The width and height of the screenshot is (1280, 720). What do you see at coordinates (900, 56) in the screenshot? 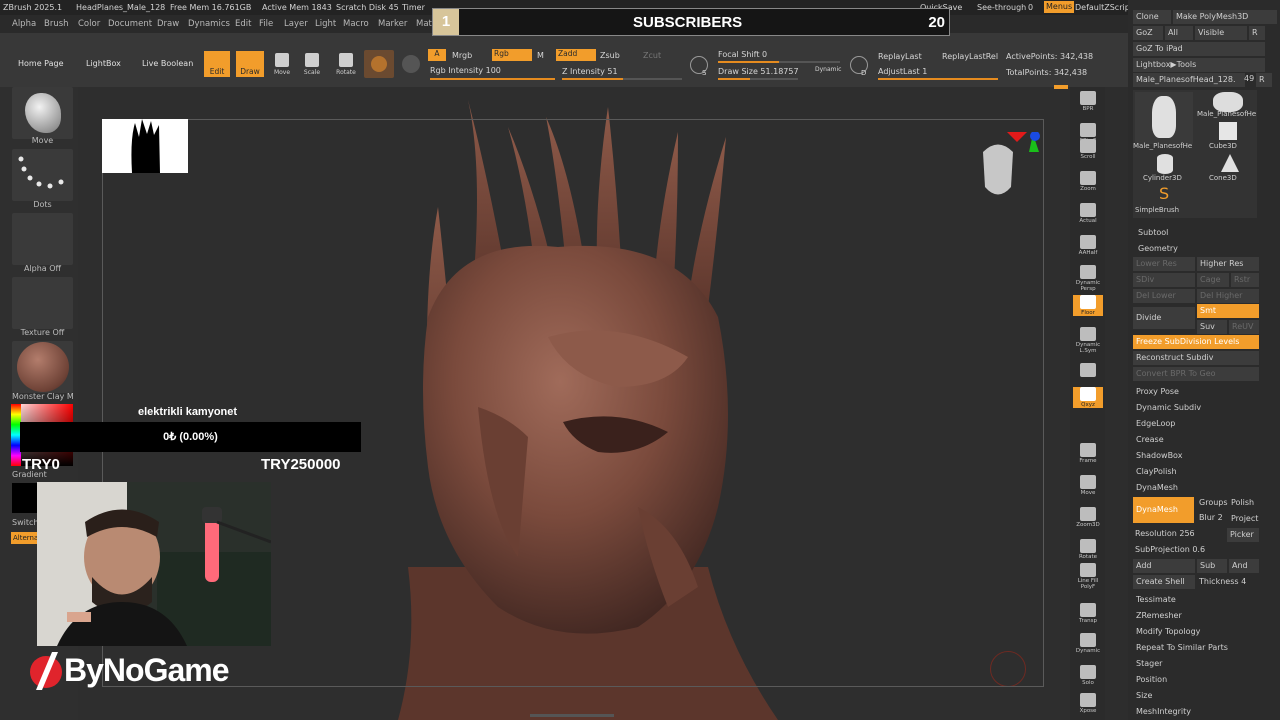
I see `replay-last-button: ReplayLast` at bounding box center [900, 56].